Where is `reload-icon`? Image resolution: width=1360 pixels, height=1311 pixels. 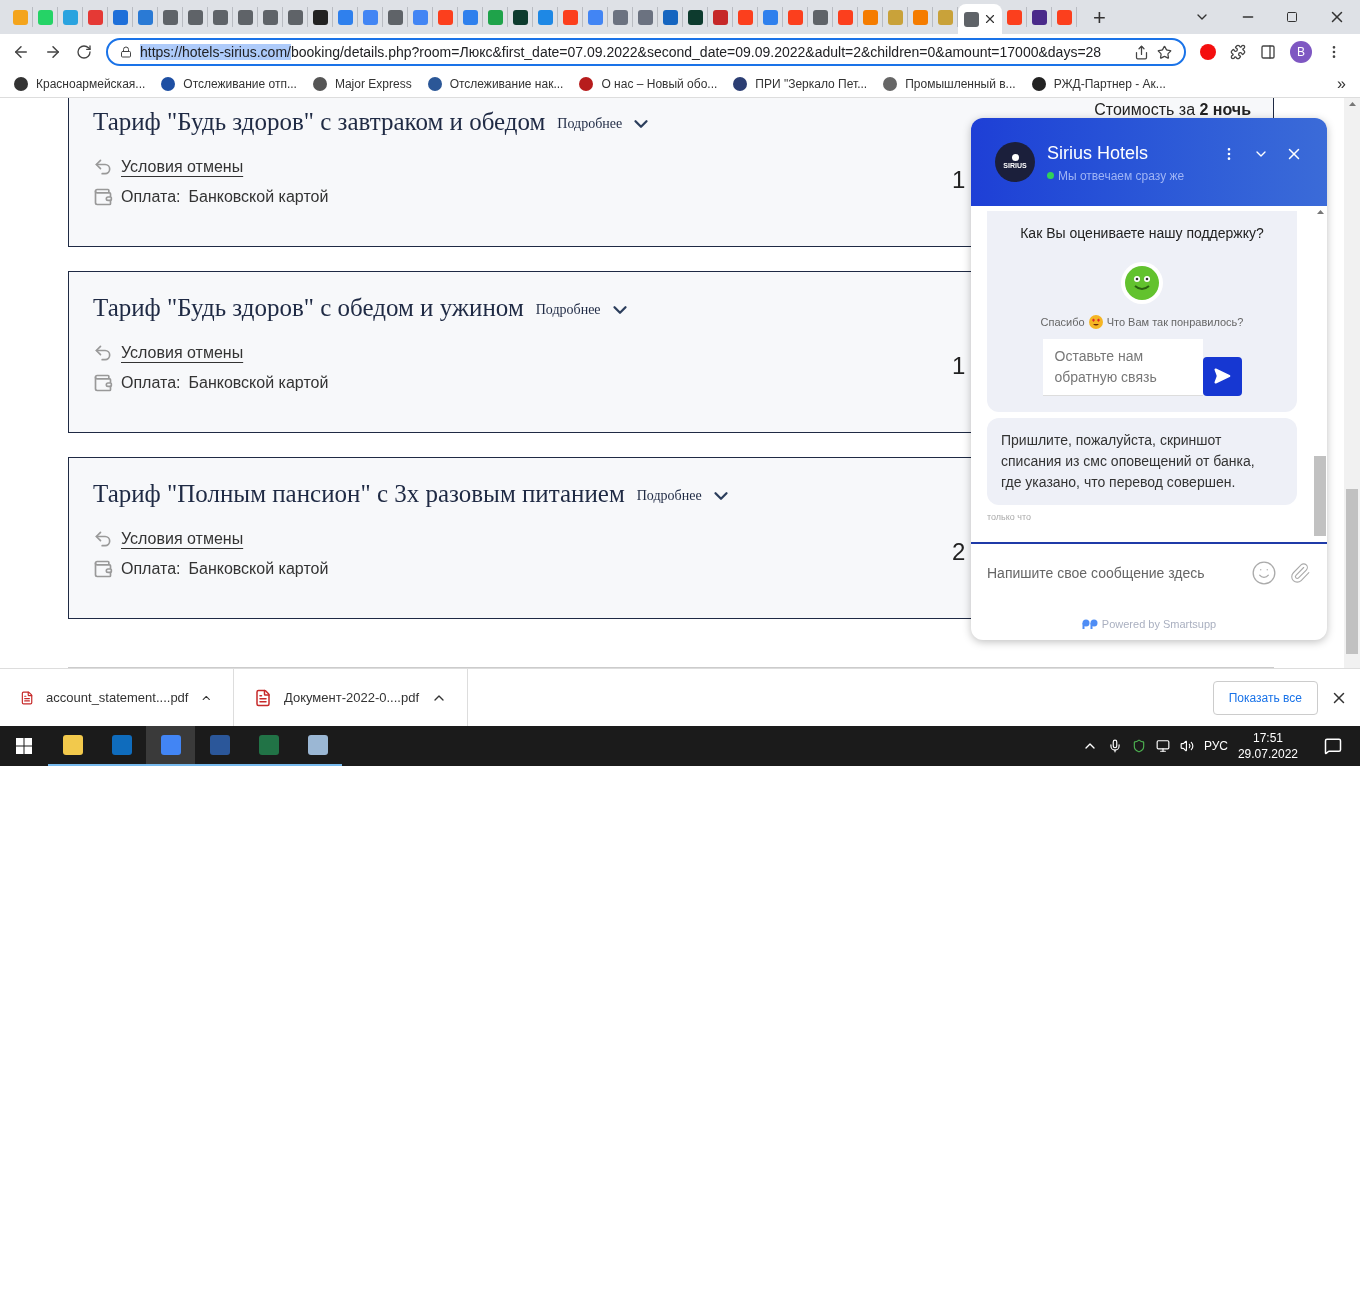
reload-icon is located at coordinates (84, 52).